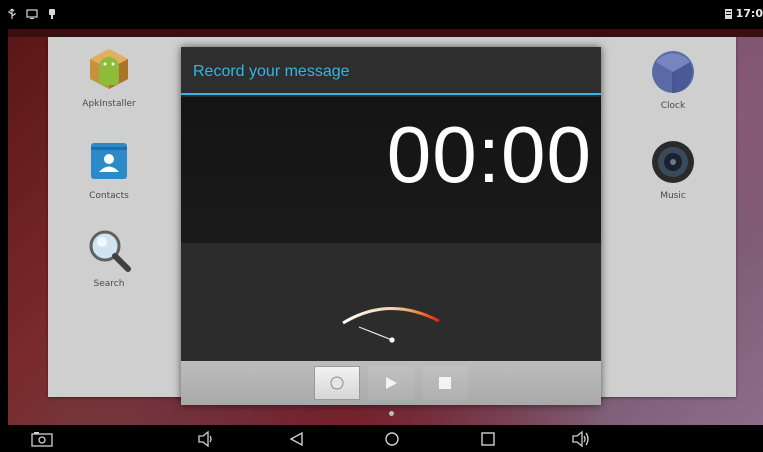 This screenshot has width=763, height=452. Describe the element at coordinates (206, 439) in the screenshot. I see `volume-down-icon` at that location.